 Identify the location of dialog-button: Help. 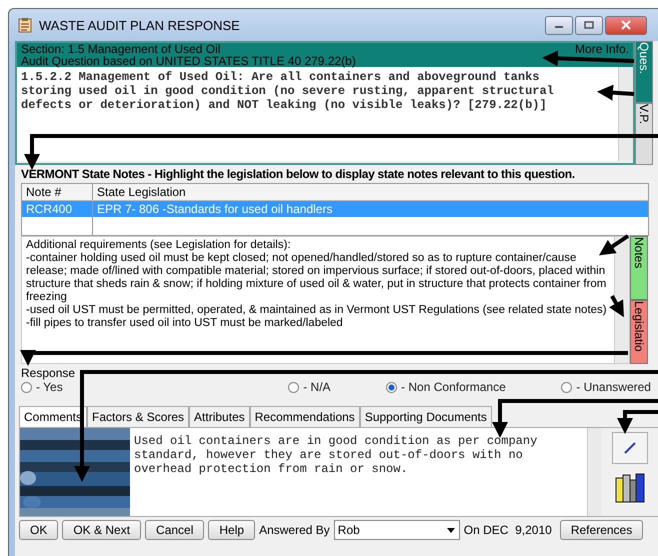
(232, 530).